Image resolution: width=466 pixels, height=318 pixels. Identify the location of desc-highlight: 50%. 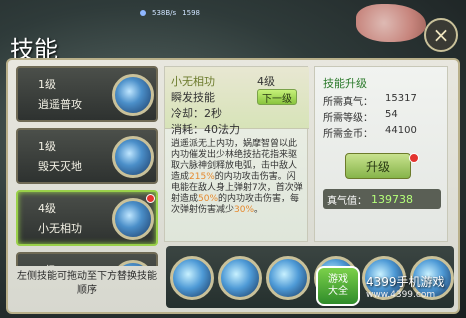
(208, 199).